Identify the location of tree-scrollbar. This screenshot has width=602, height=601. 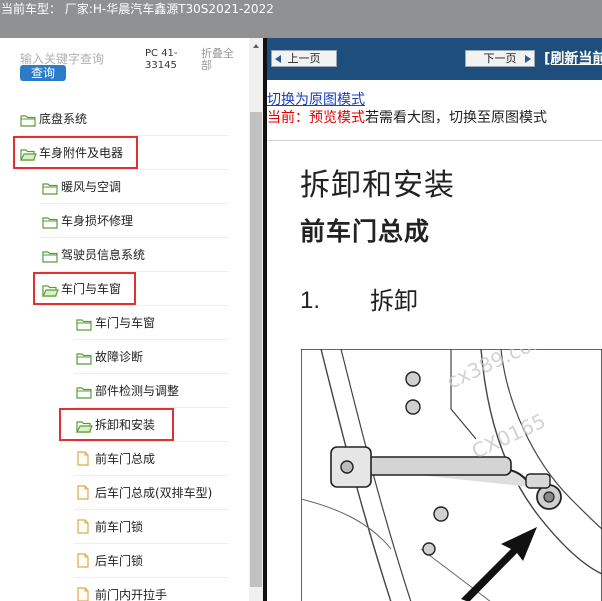
(256, 319).